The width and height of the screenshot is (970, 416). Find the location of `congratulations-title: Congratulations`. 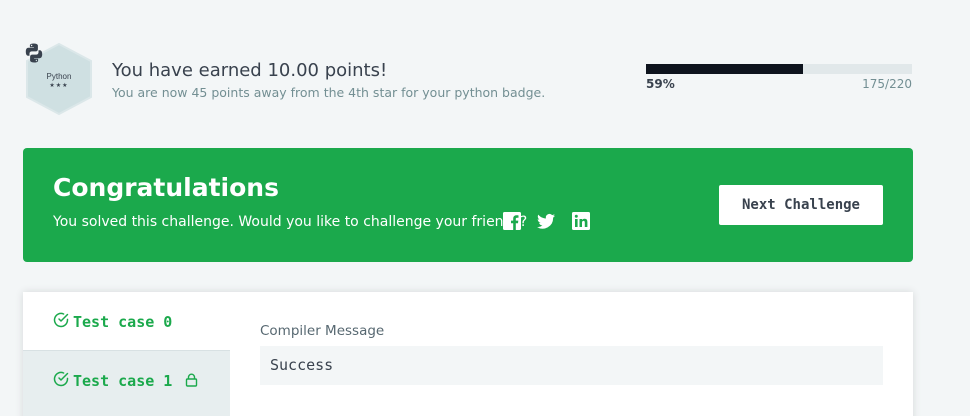

congratulations-title: Congratulations is located at coordinates (166, 187).